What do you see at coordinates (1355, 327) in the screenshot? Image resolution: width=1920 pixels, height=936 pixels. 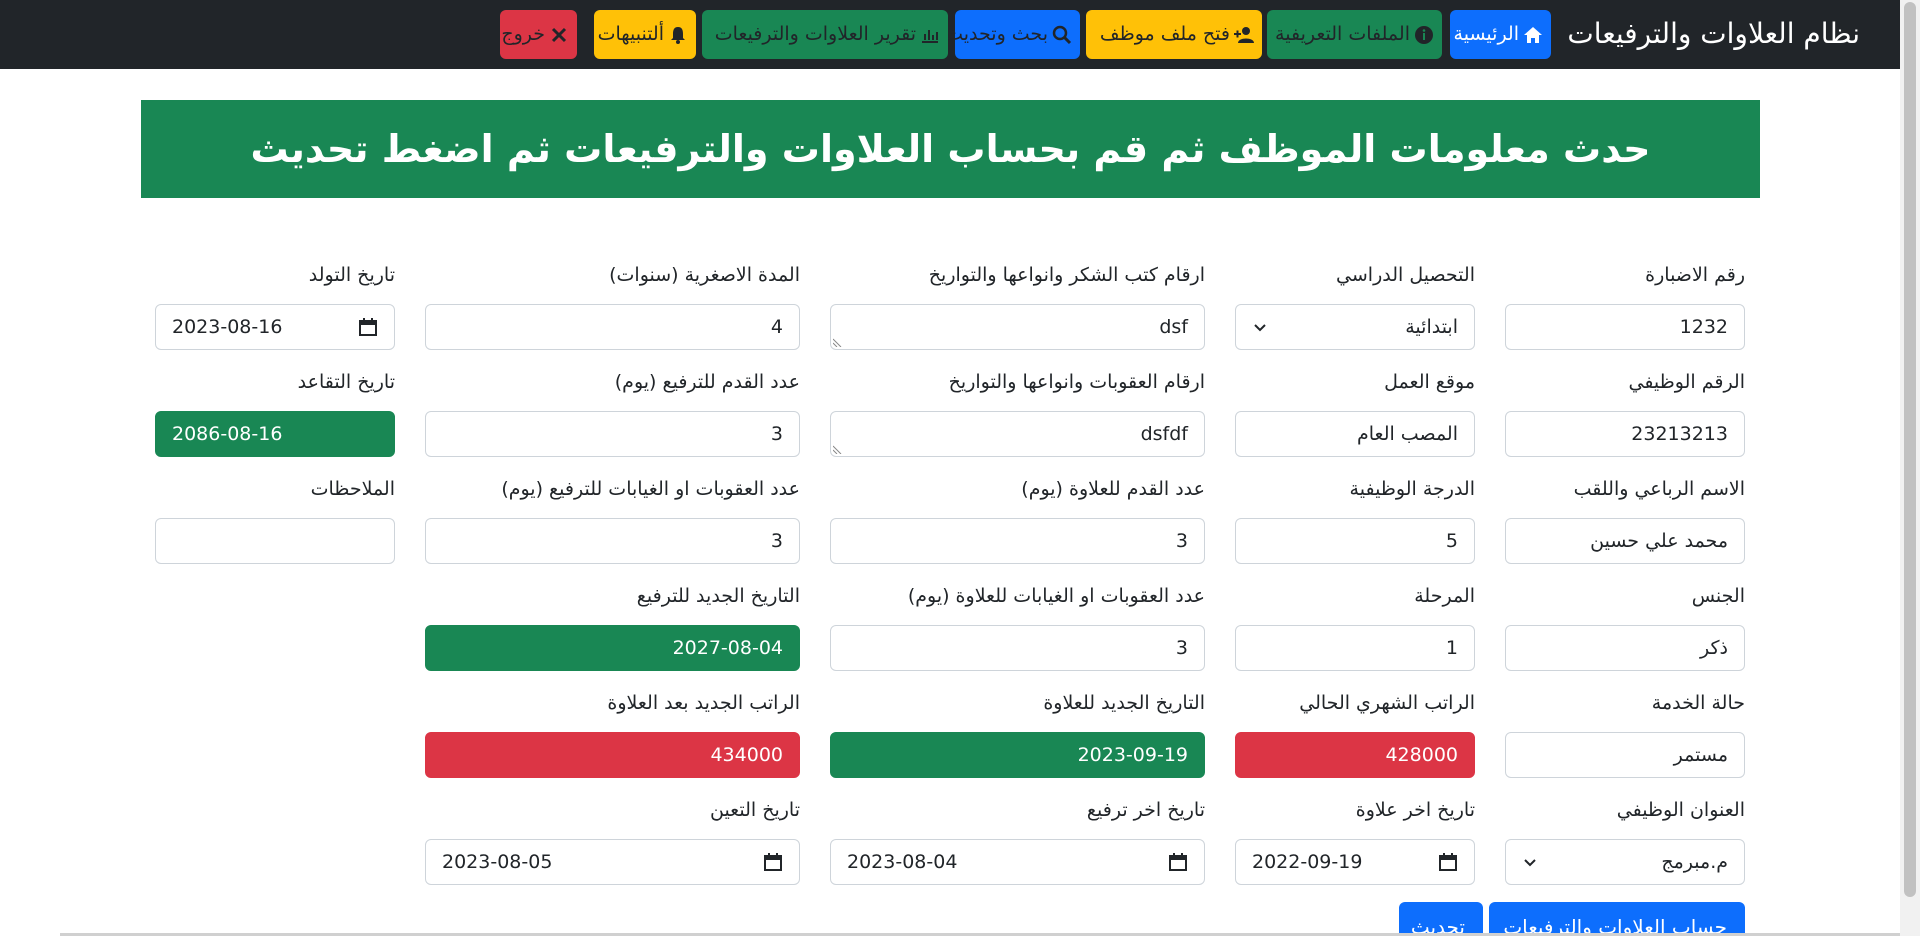 I see `education-select: ابتدائية` at bounding box center [1355, 327].